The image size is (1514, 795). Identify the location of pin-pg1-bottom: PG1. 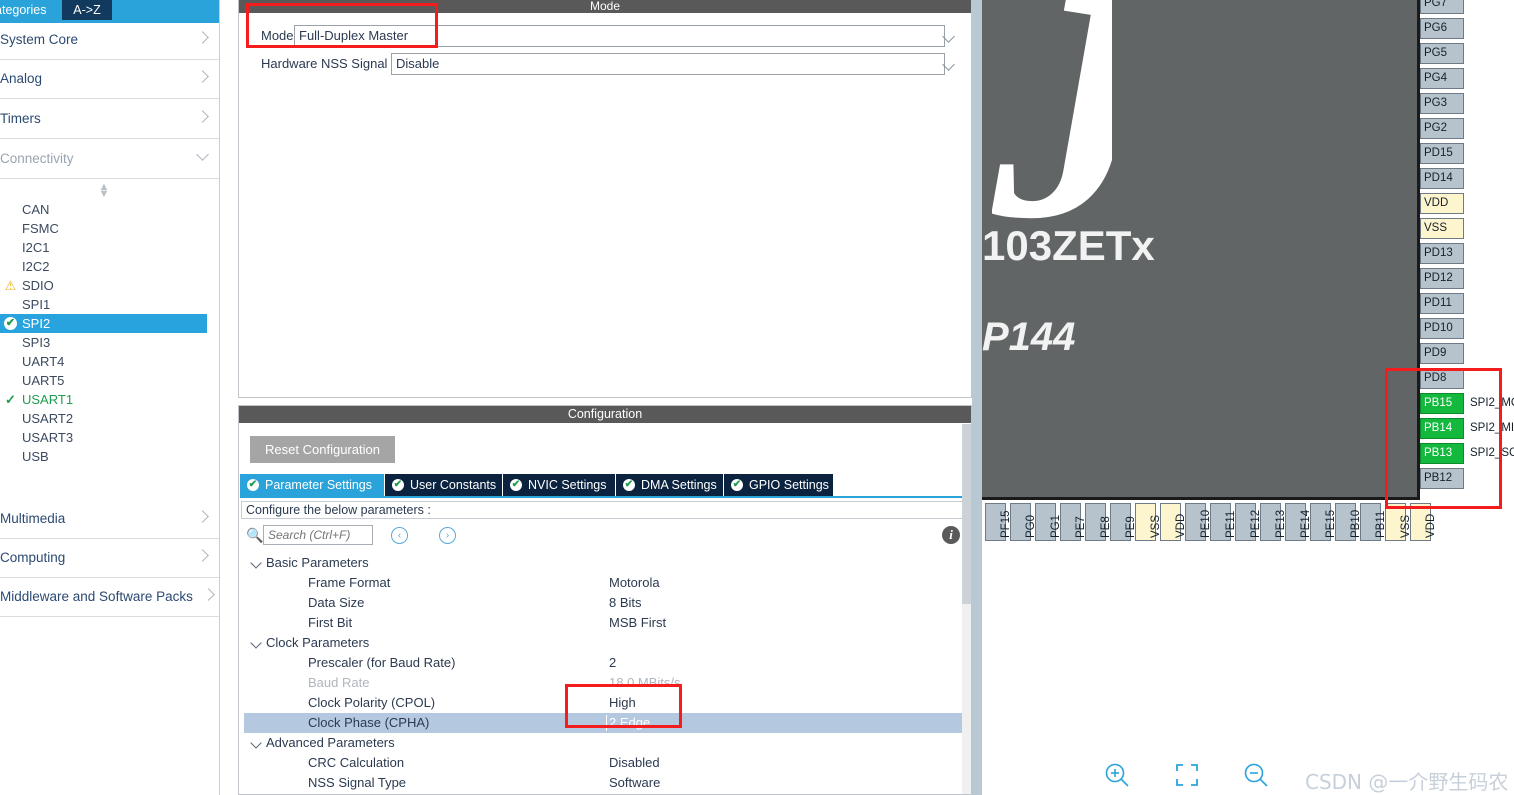
(1048, 522).